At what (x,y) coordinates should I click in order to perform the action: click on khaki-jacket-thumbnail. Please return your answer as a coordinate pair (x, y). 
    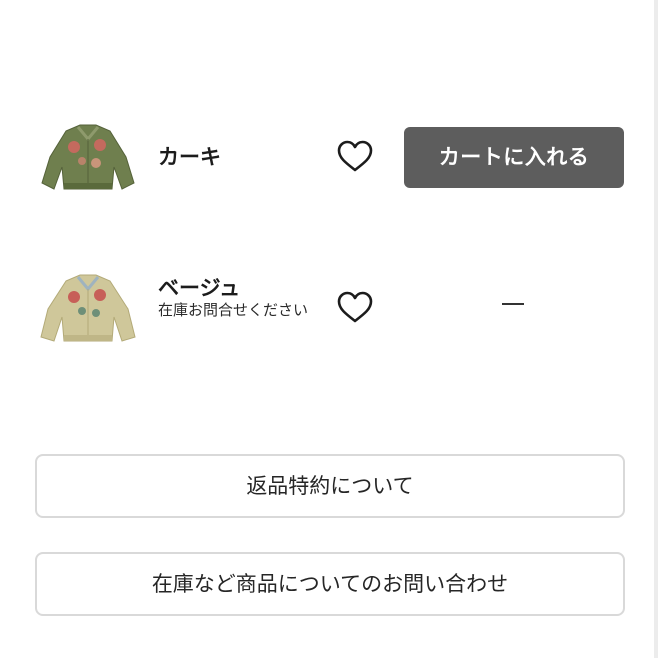
    Looking at the image, I should click on (88, 157).